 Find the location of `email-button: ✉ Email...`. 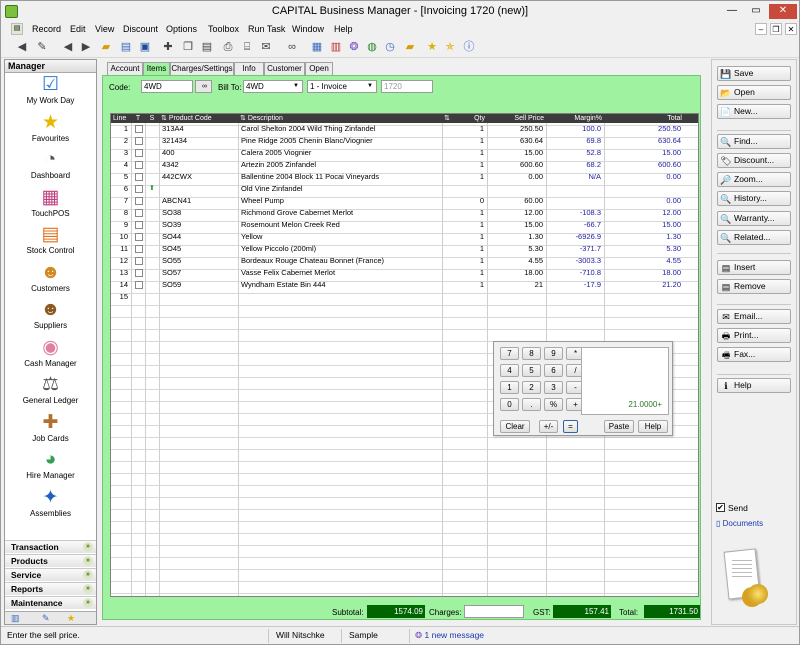

email-button: ✉ Email... is located at coordinates (754, 316).